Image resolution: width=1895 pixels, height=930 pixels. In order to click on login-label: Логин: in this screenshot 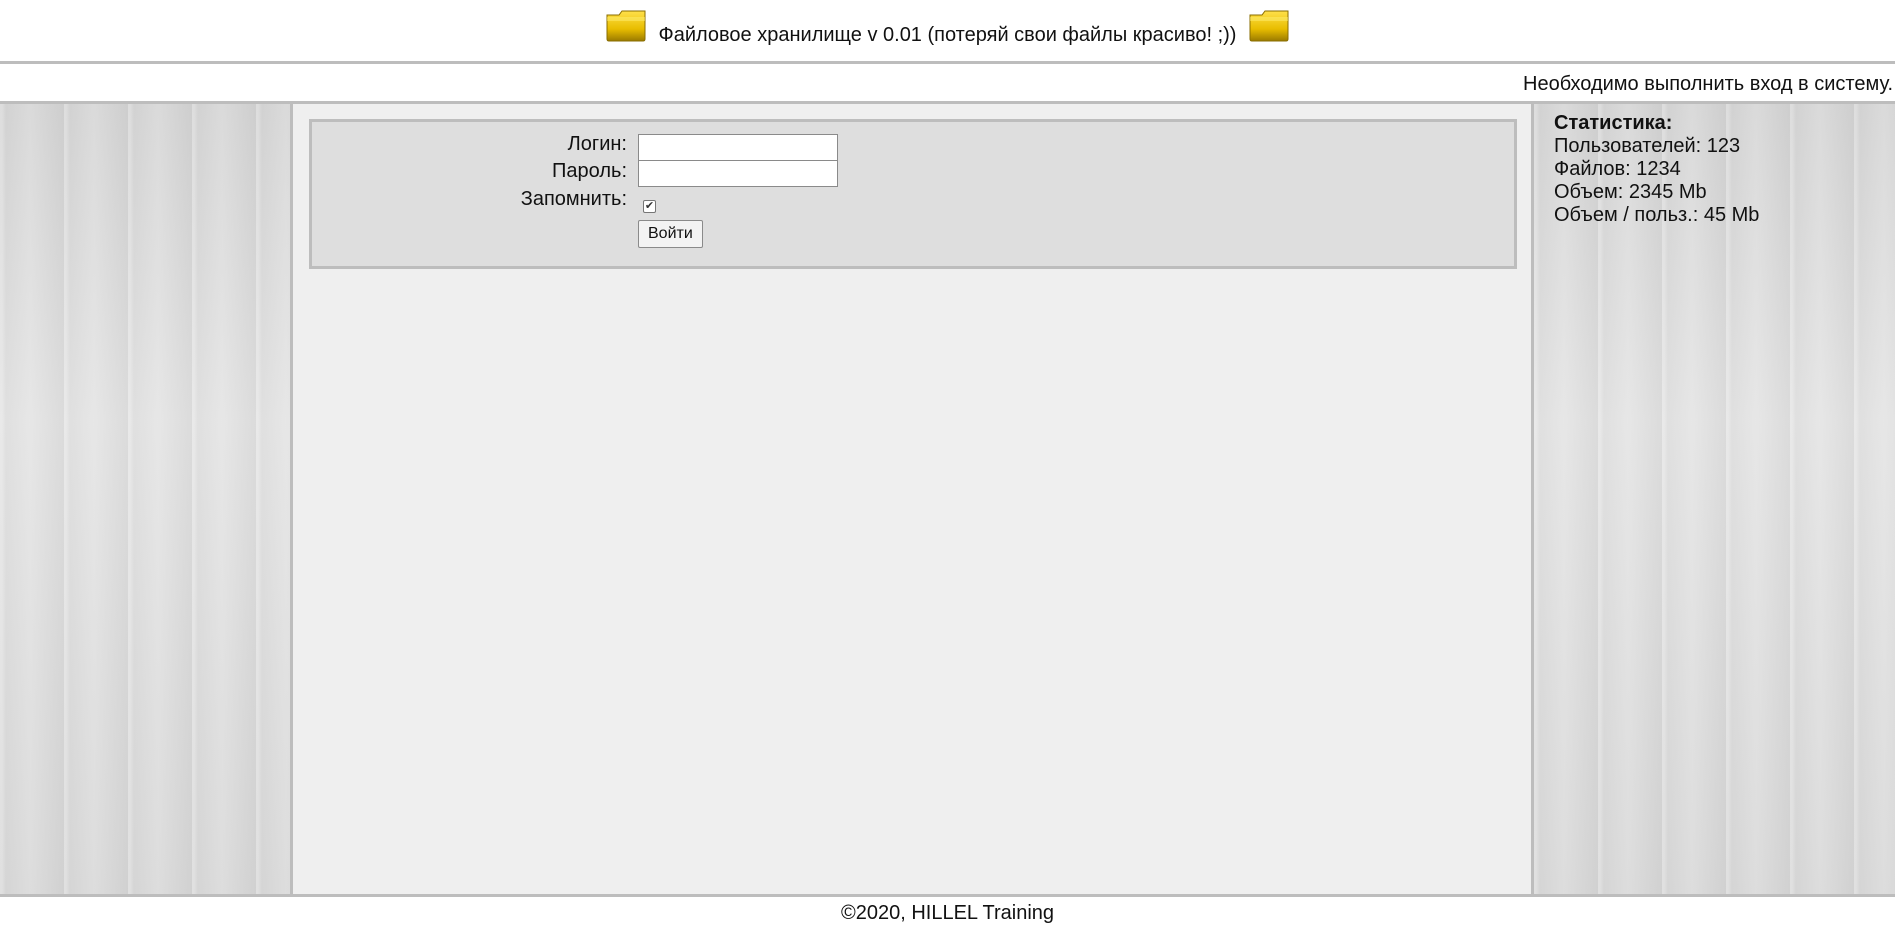, I will do `click(597, 144)`.